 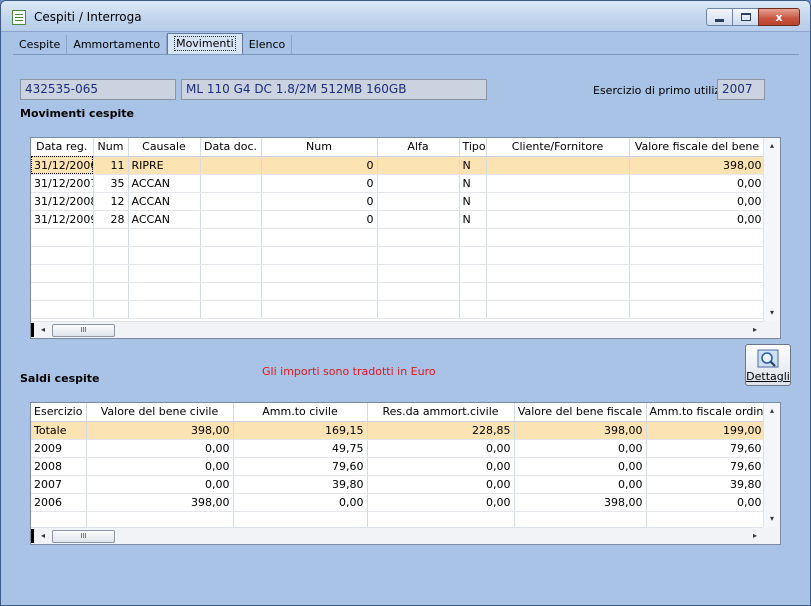 I want to click on movimenti-cell-causale: RIPRE, so click(x=164, y=165).